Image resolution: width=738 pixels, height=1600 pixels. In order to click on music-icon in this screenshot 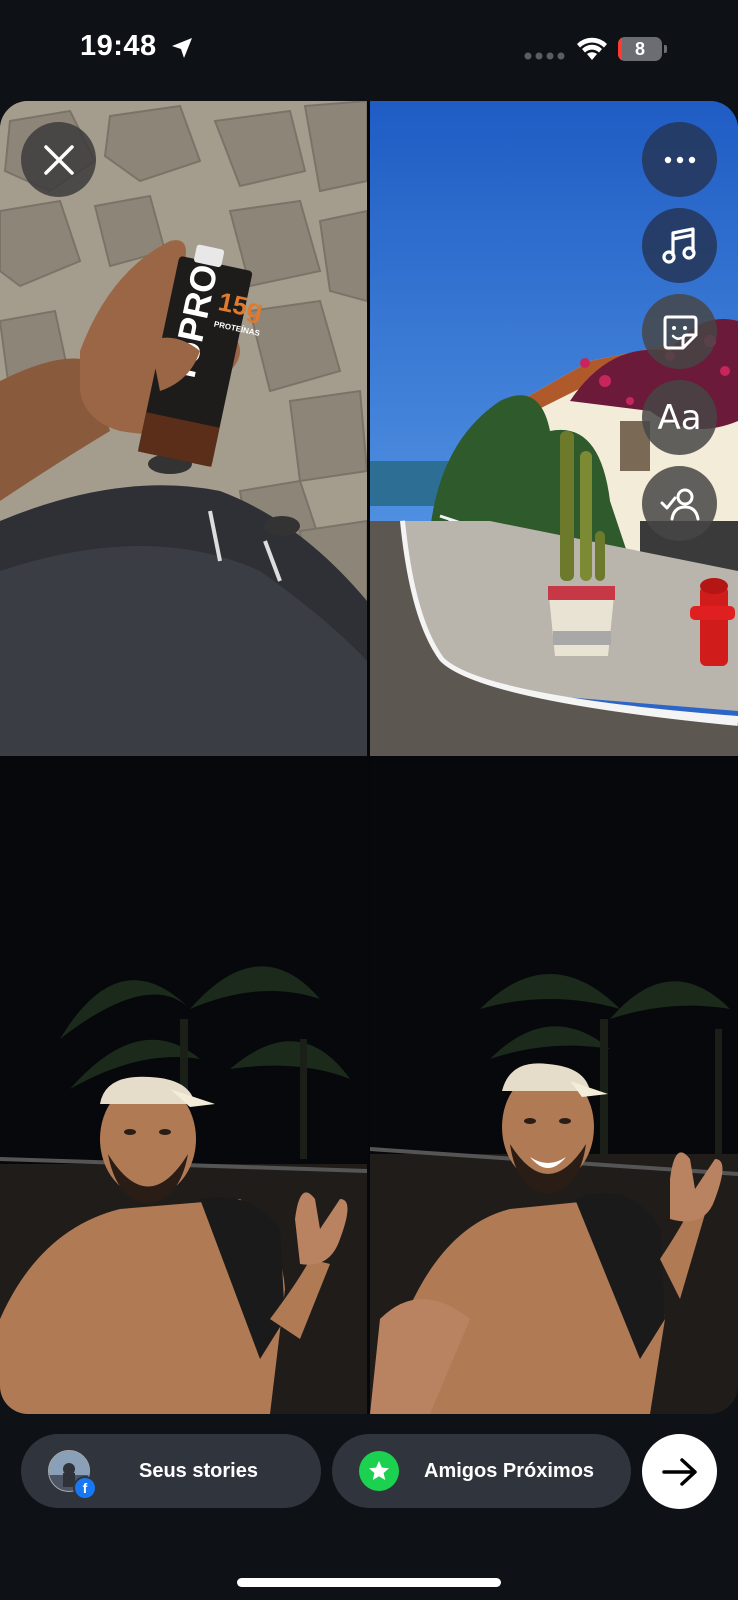, I will do `click(678, 245)`.